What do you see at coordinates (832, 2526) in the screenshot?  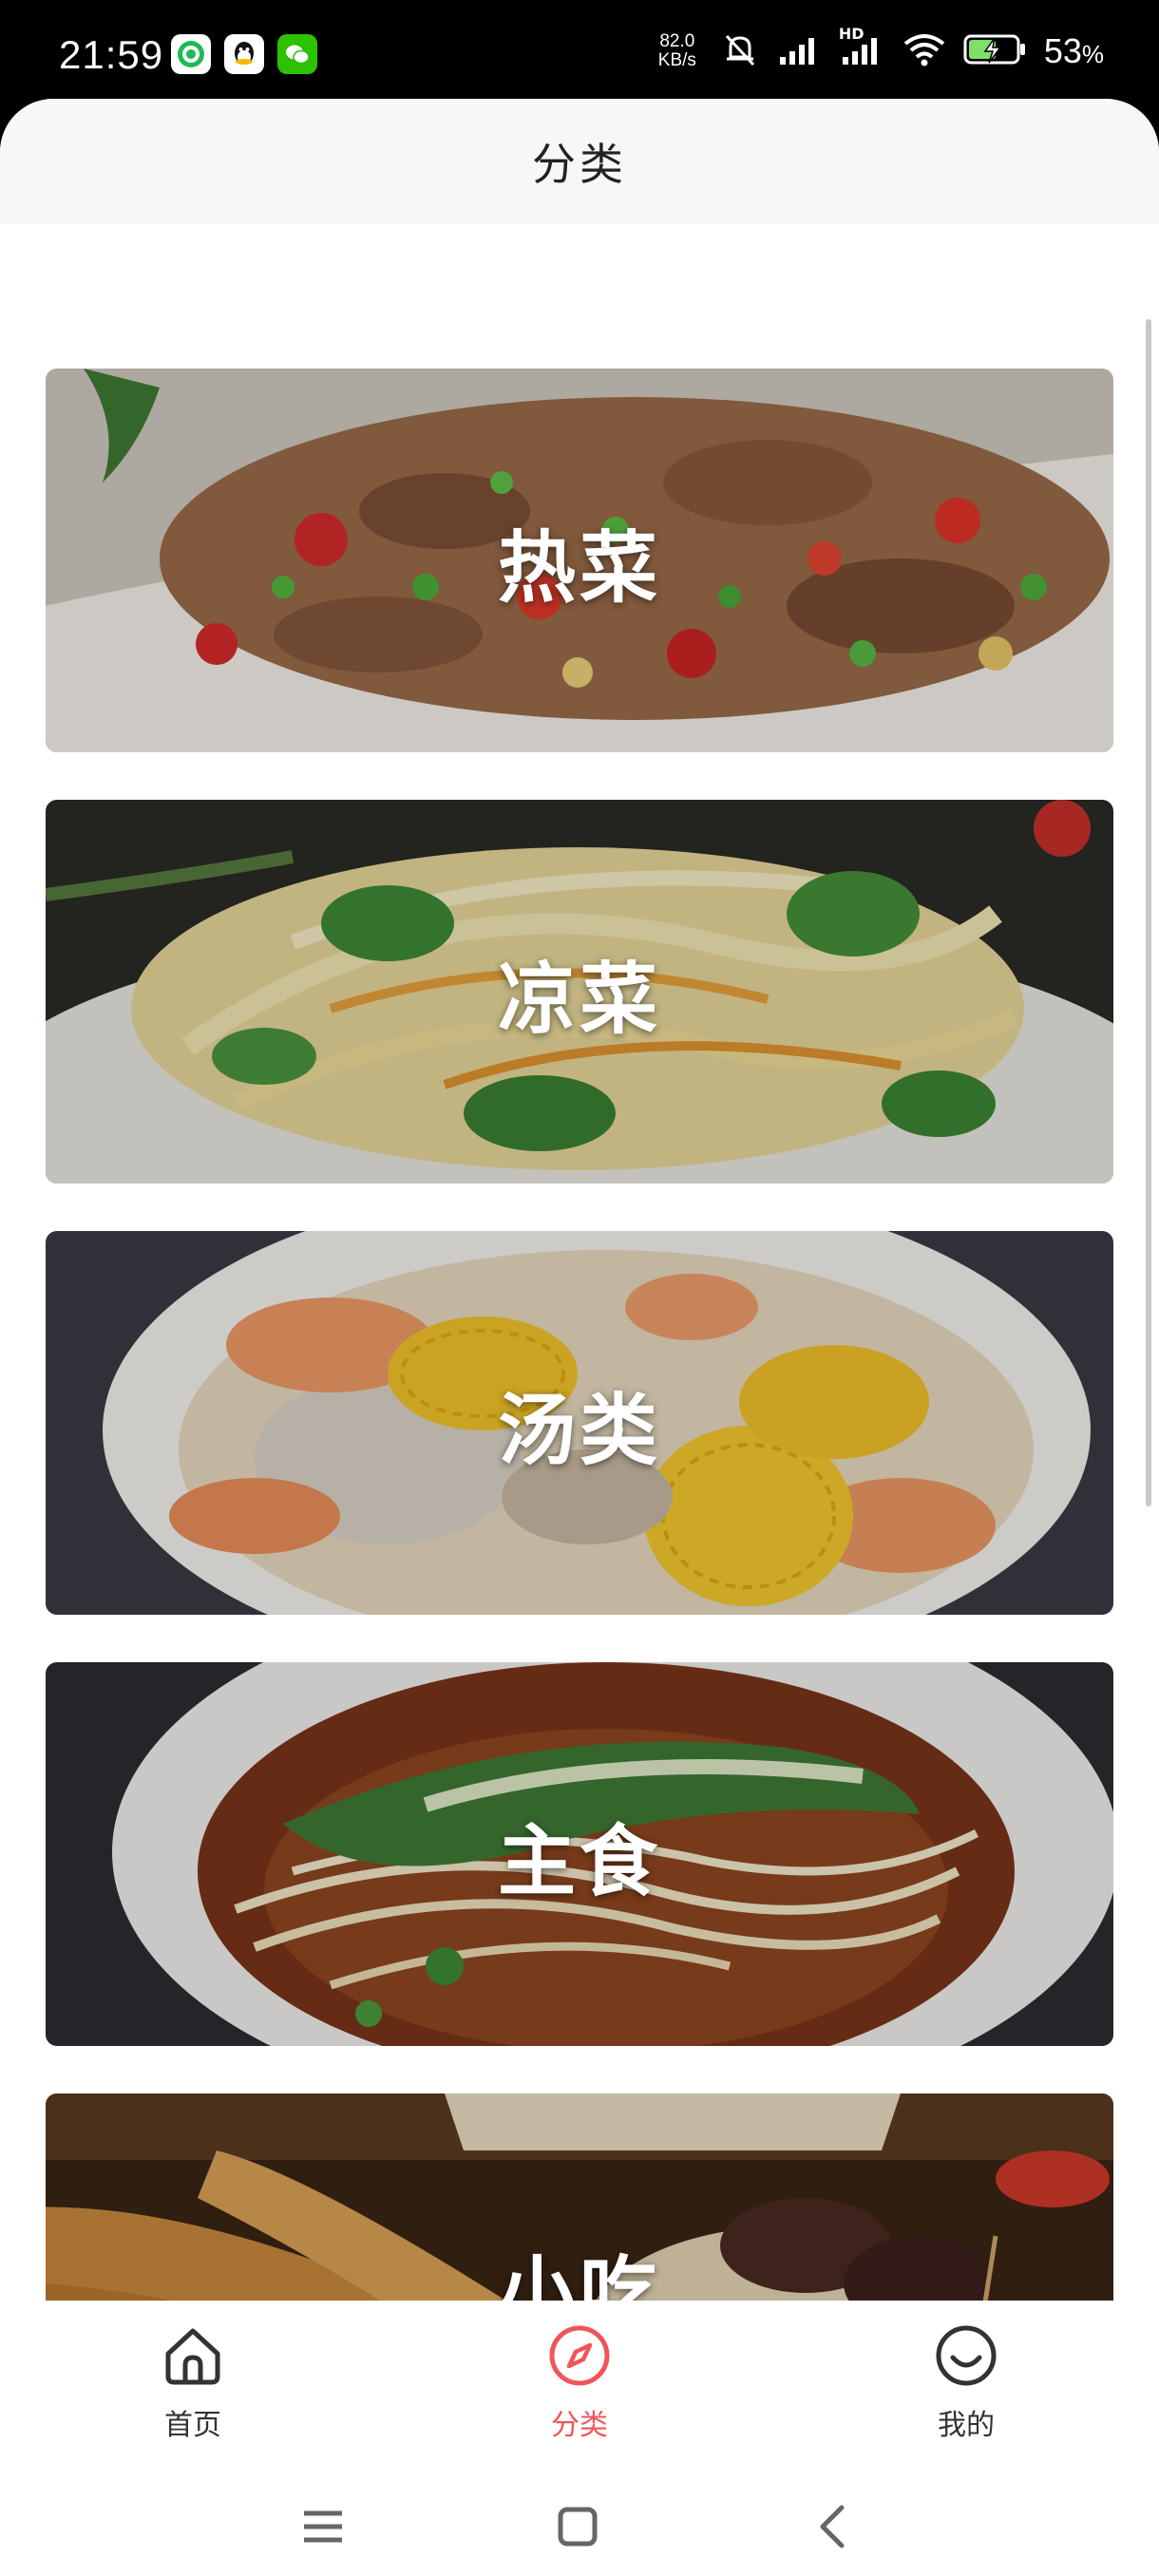 I see `back-icon` at bounding box center [832, 2526].